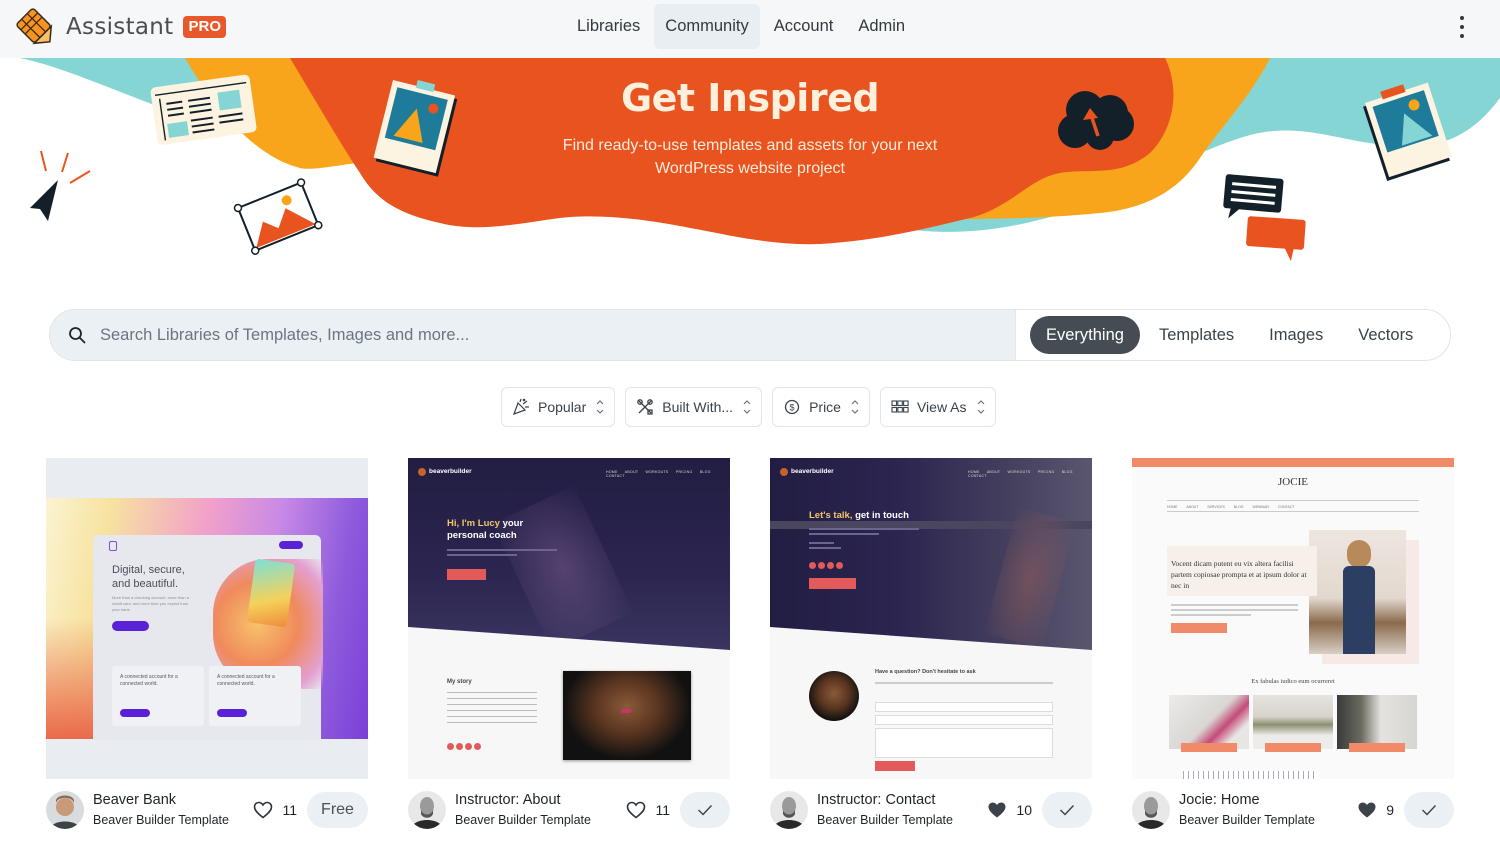 The height and width of the screenshot is (844, 1500). Describe the element at coordinates (562, 407) in the screenshot. I see `filter-label: Popular` at that location.